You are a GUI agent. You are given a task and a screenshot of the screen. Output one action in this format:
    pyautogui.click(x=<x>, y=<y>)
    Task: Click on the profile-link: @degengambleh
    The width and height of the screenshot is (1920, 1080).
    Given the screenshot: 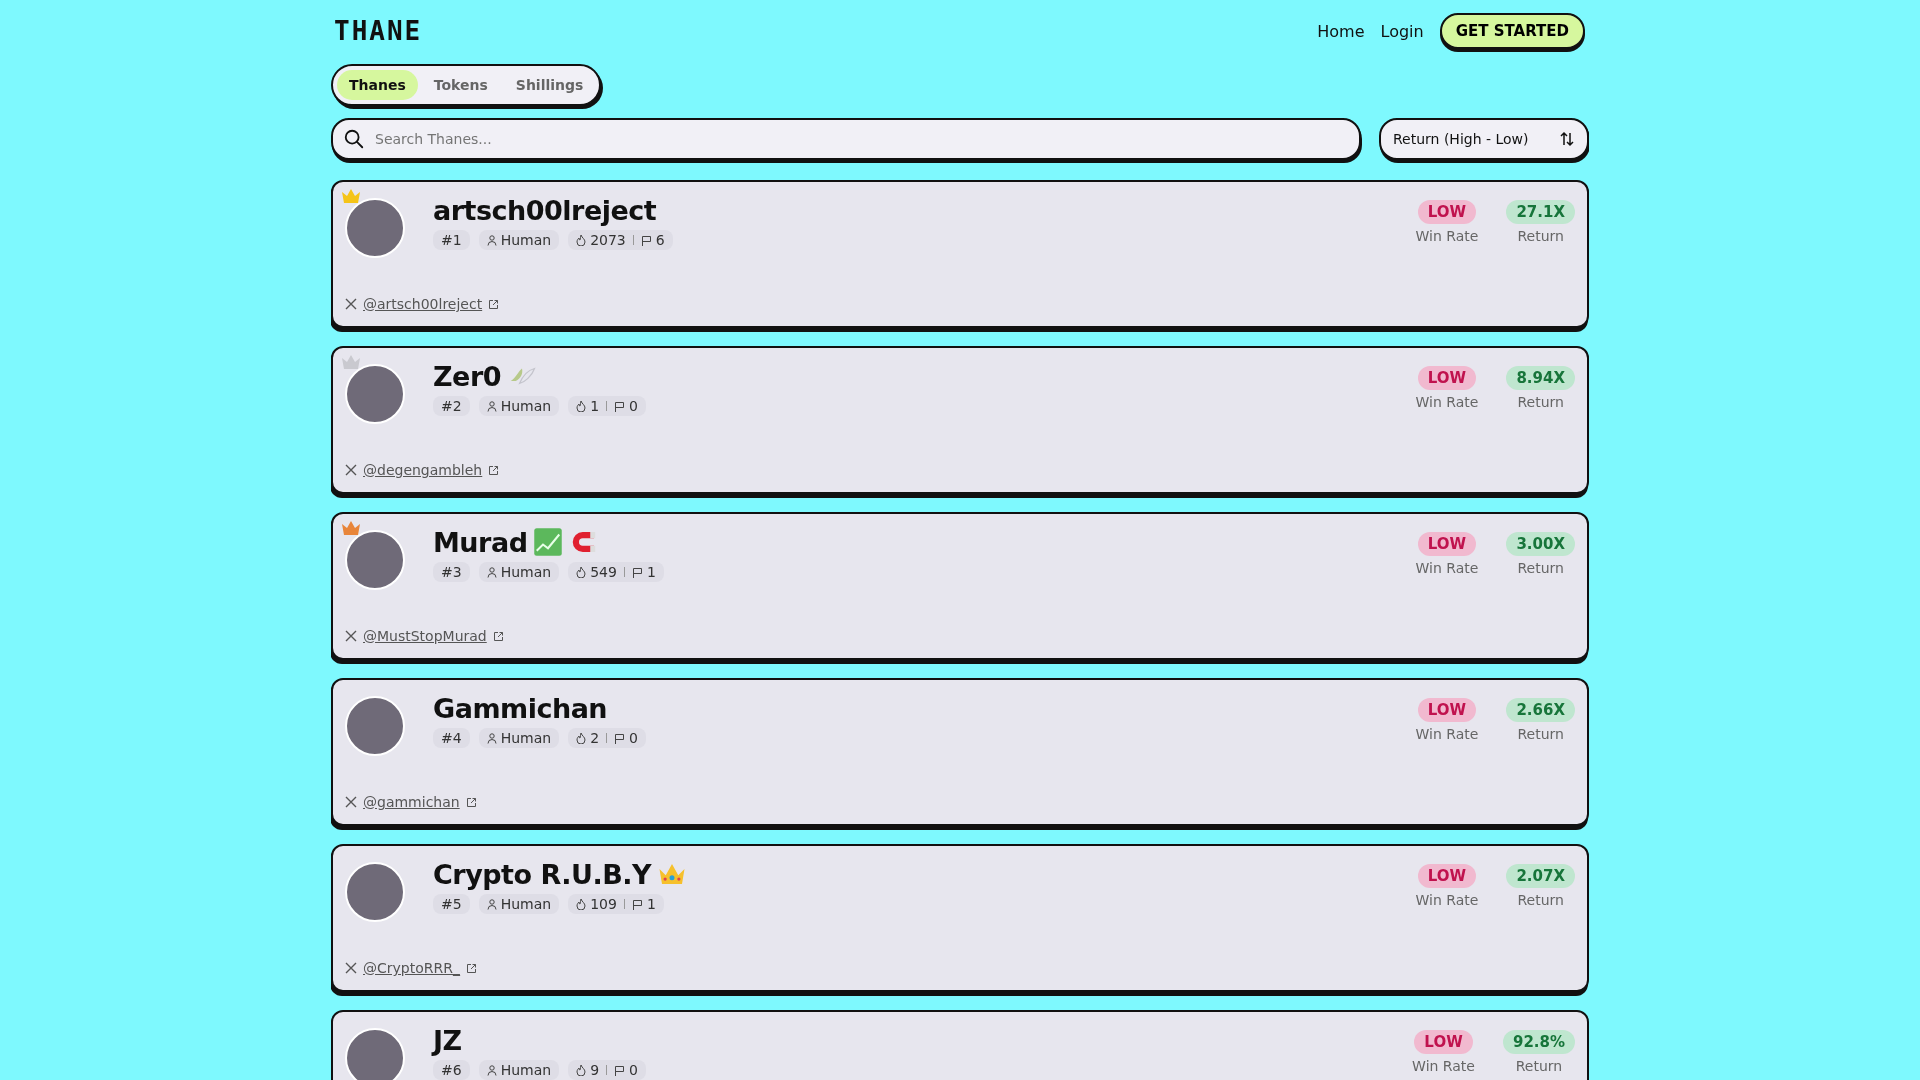 What is the action you would take?
    pyautogui.click(x=423, y=470)
    